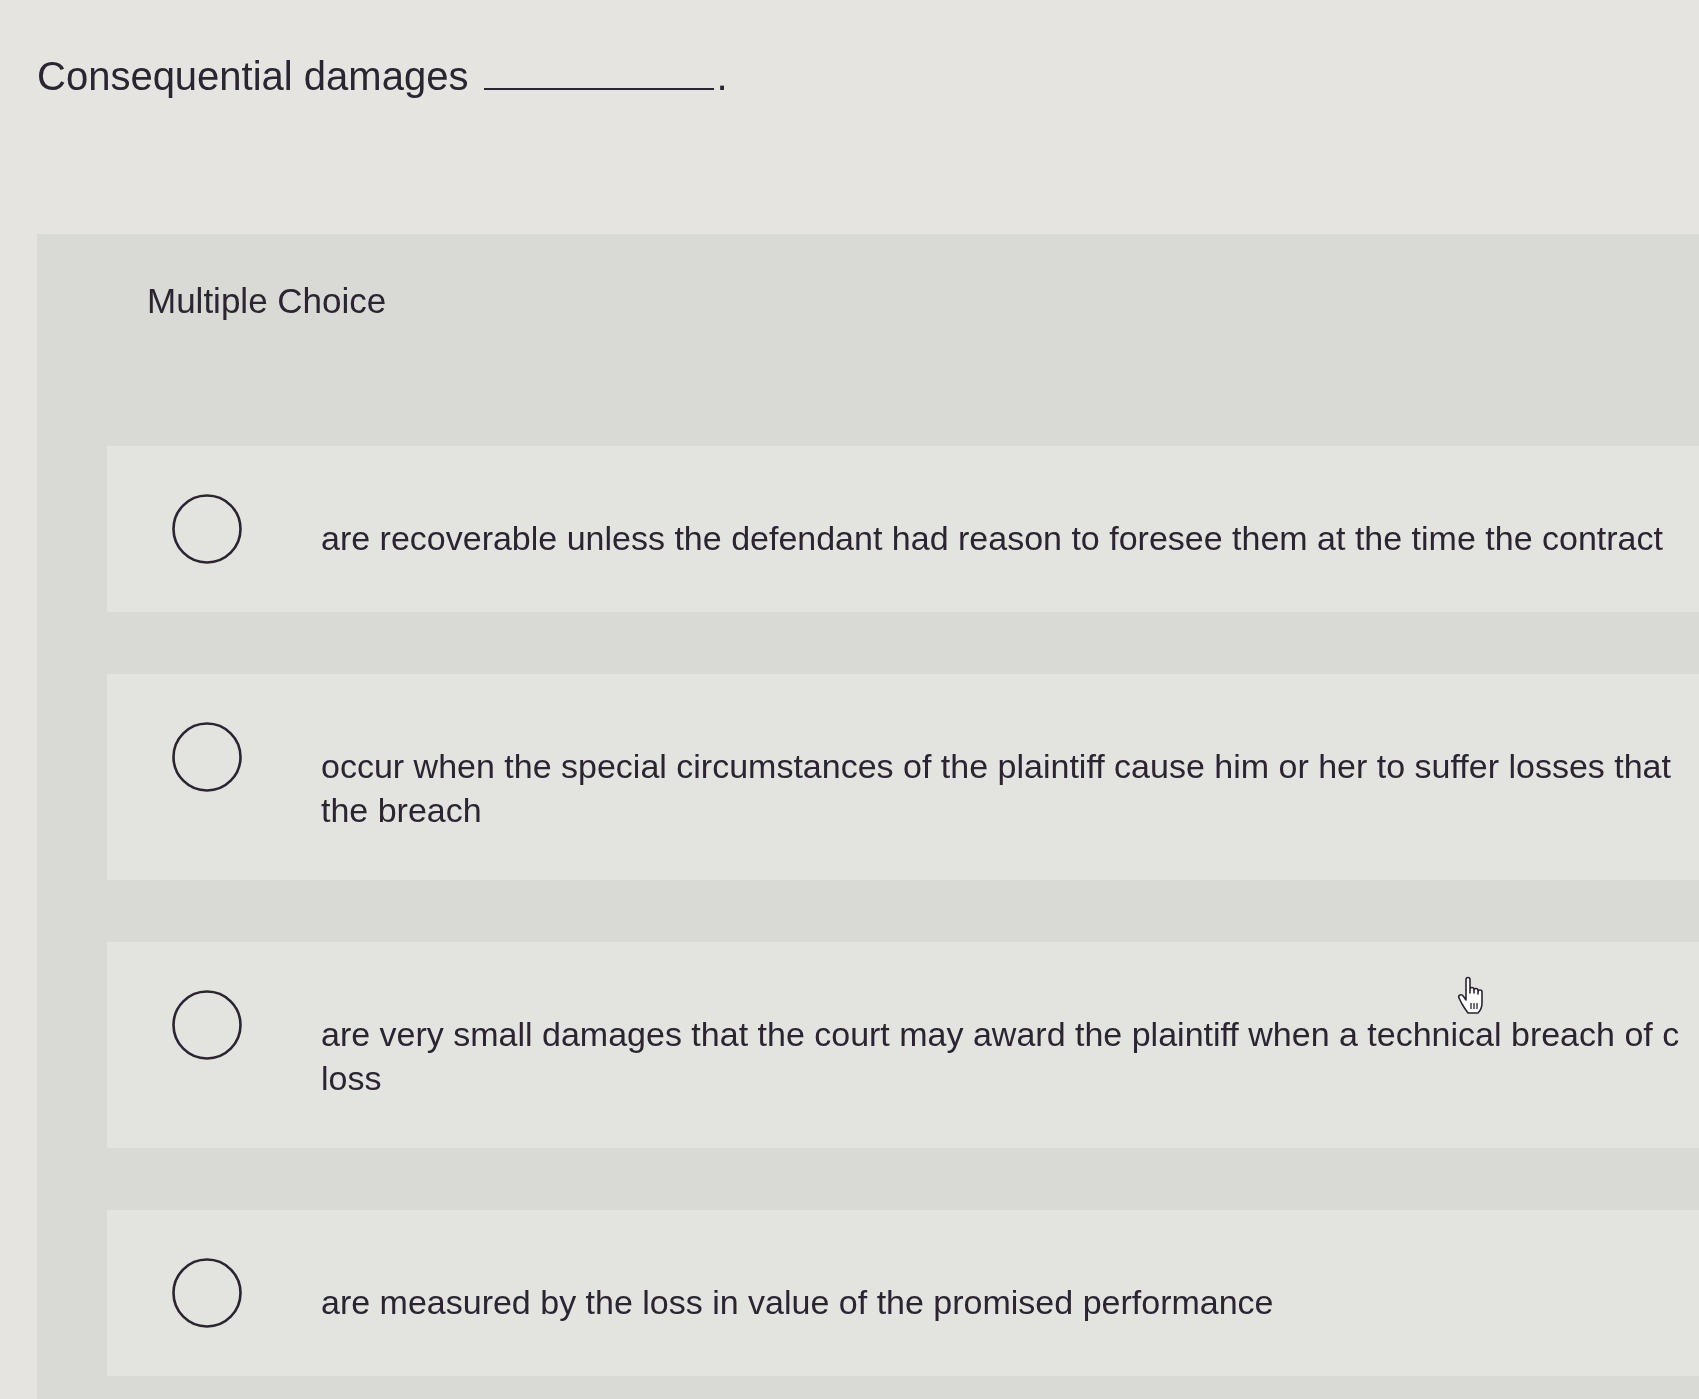  I want to click on answer-option: are very small damages that the court may award the plaintiff when a technical breach of c loss, so click(903, 1045).